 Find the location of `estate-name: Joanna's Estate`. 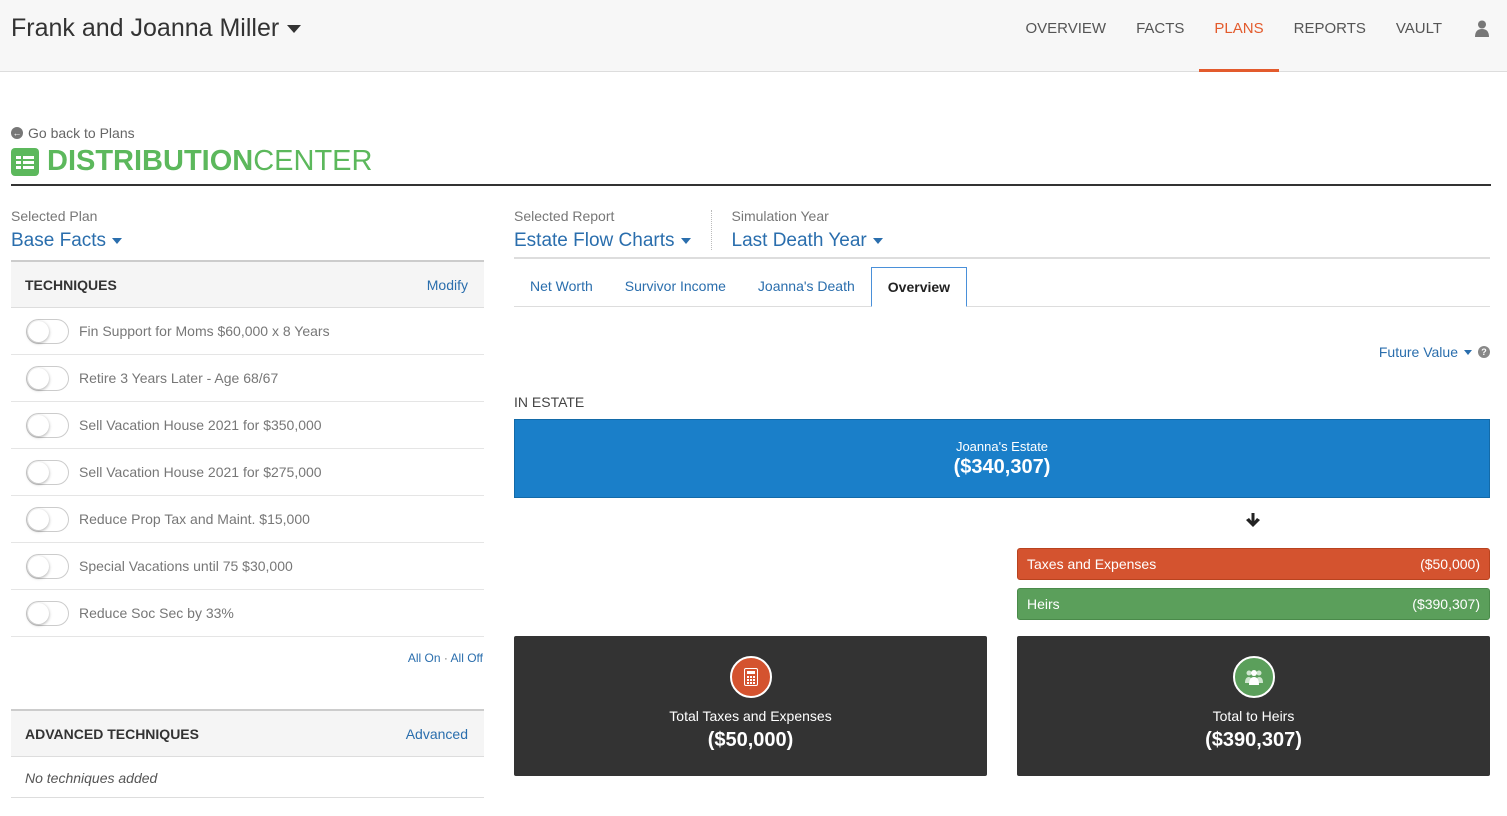

estate-name: Joanna's Estate is located at coordinates (1002, 446).